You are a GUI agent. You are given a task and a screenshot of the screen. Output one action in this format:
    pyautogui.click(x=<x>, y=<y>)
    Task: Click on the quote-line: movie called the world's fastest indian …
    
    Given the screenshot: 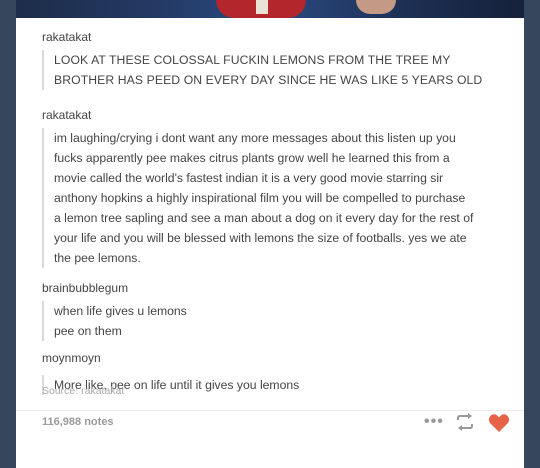 What is the action you would take?
    pyautogui.click(x=249, y=178)
    